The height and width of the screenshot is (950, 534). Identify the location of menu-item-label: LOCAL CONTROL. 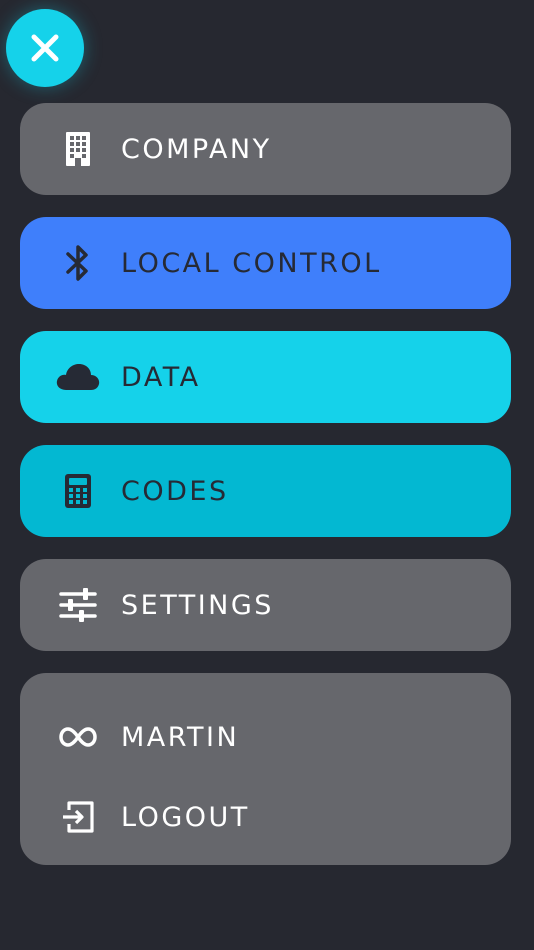
(251, 263).